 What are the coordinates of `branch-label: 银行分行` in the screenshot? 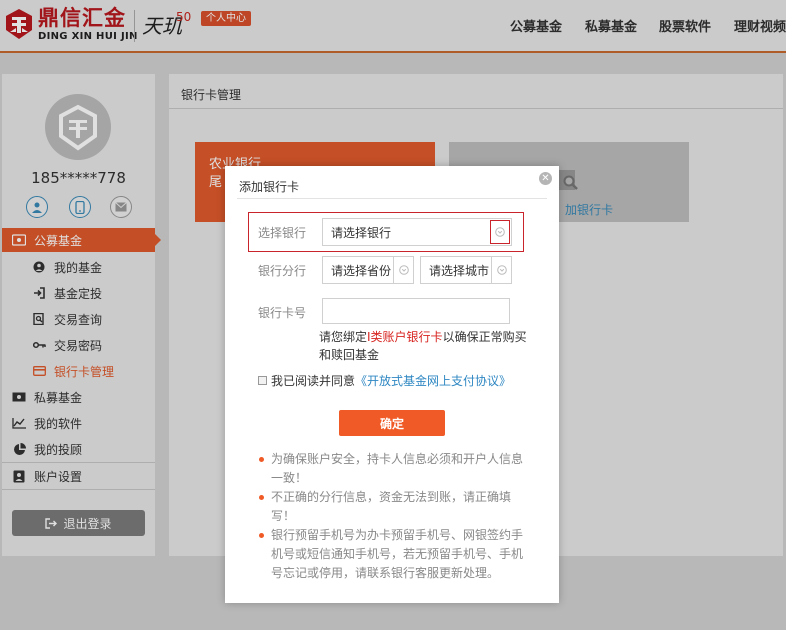 It's located at (282, 271).